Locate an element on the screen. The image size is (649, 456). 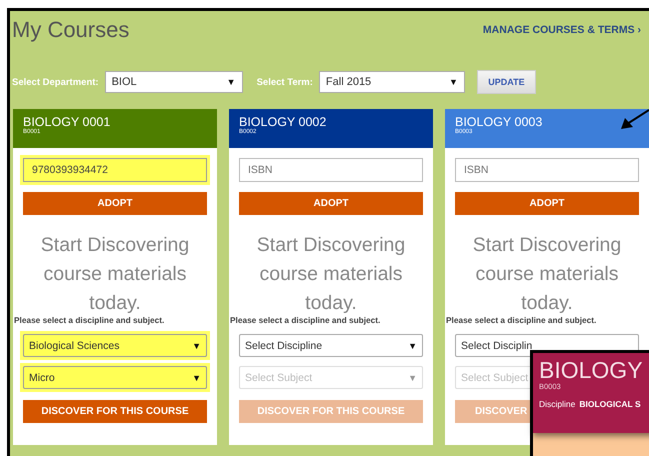
course-title: BIOLOGY 0001 is located at coordinates (66, 122).